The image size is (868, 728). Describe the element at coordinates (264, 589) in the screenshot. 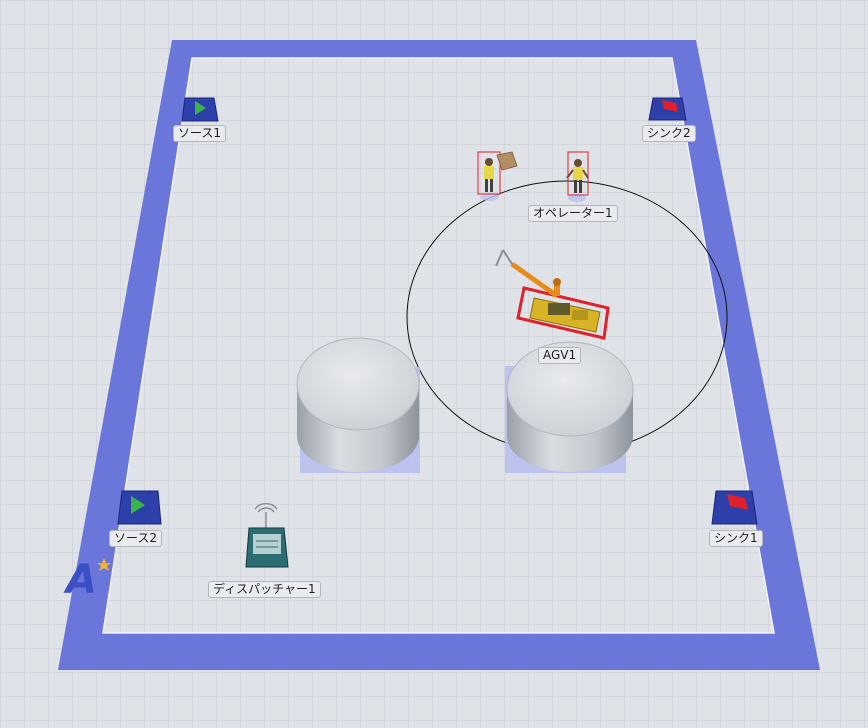

I see `label-dispatcher1: ディスパッチャー1` at that location.